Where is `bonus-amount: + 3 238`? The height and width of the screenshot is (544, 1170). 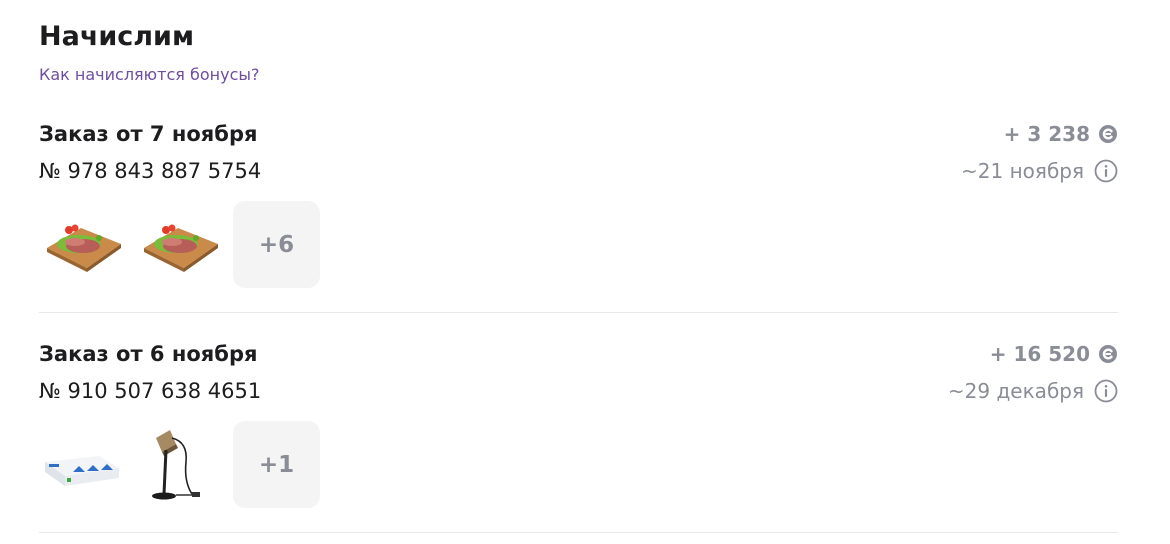
bonus-amount: + 3 238 is located at coordinates (1061, 134).